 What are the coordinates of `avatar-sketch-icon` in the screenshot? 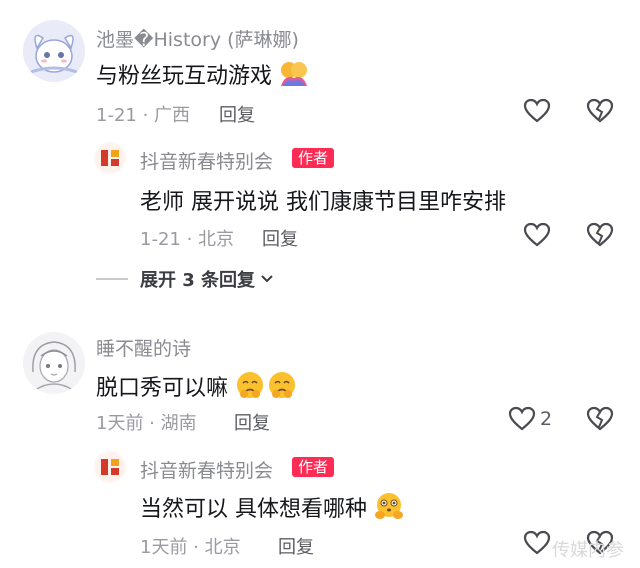 It's located at (54, 363).